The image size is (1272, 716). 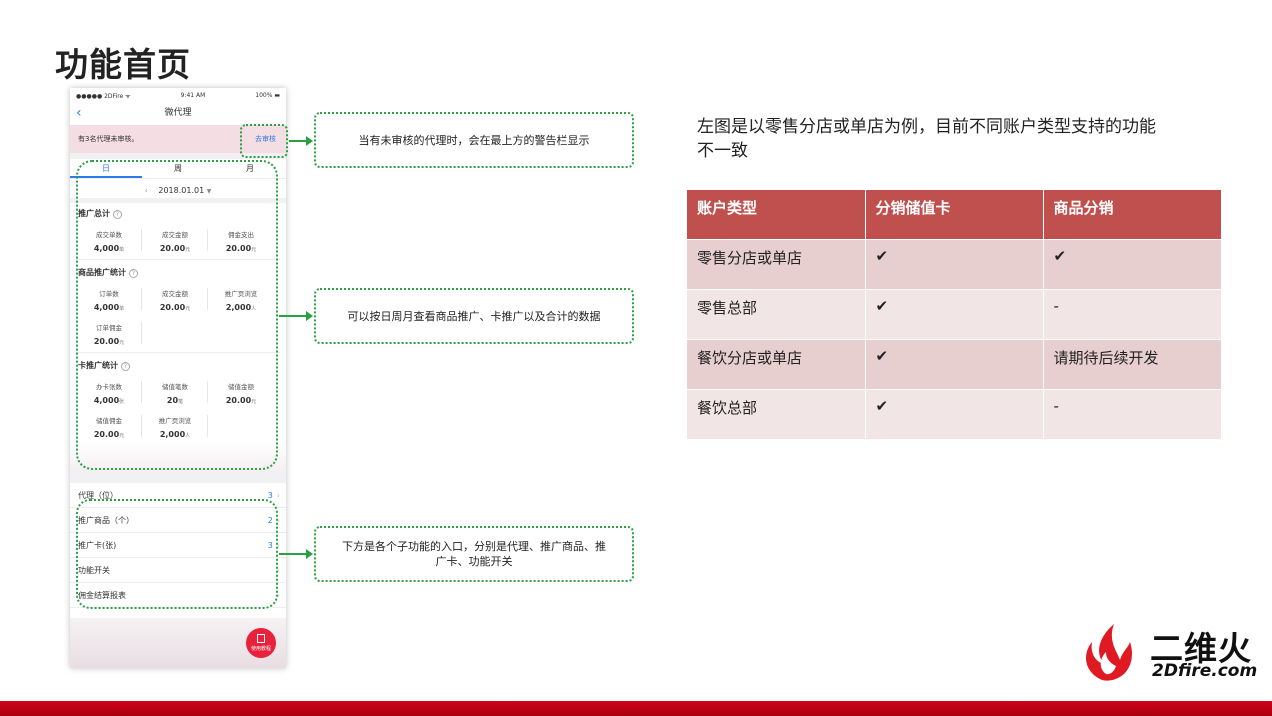 What do you see at coordinates (474, 554) in the screenshot?
I see `callout-menu: 下方是各个子功能的入口，分别是代理、推广商品、推广卡、功能开关` at bounding box center [474, 554].